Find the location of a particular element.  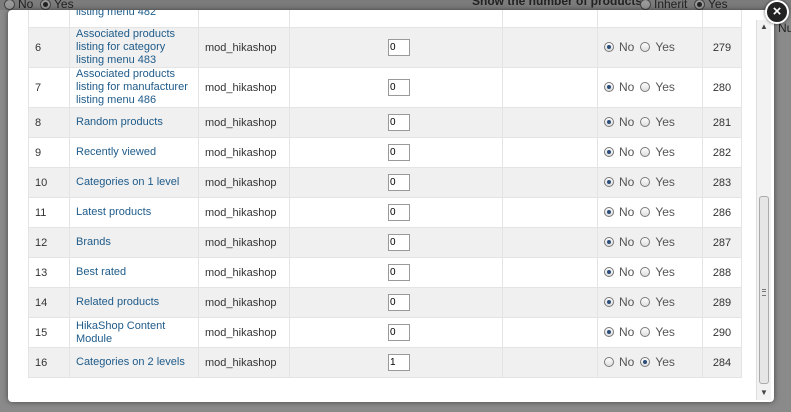

module-title-cell: Categories on 1 level is located at coordinates (134, 182).